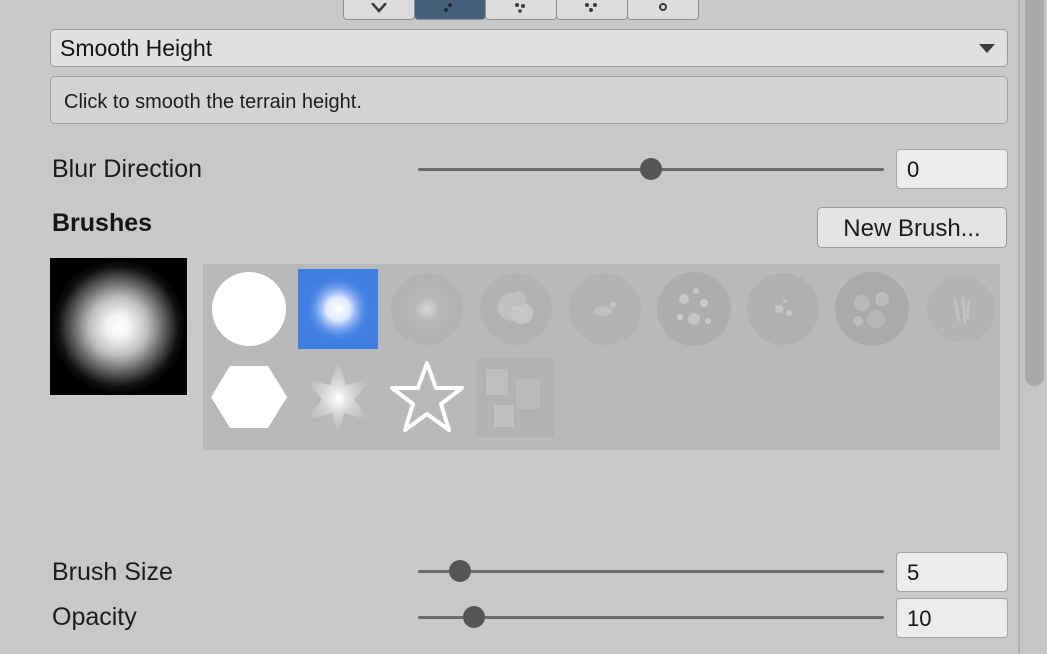 The height and width of the screenshot is (654, 1047). I want to click on soft-circle-brush-icon, so click(338, 309).